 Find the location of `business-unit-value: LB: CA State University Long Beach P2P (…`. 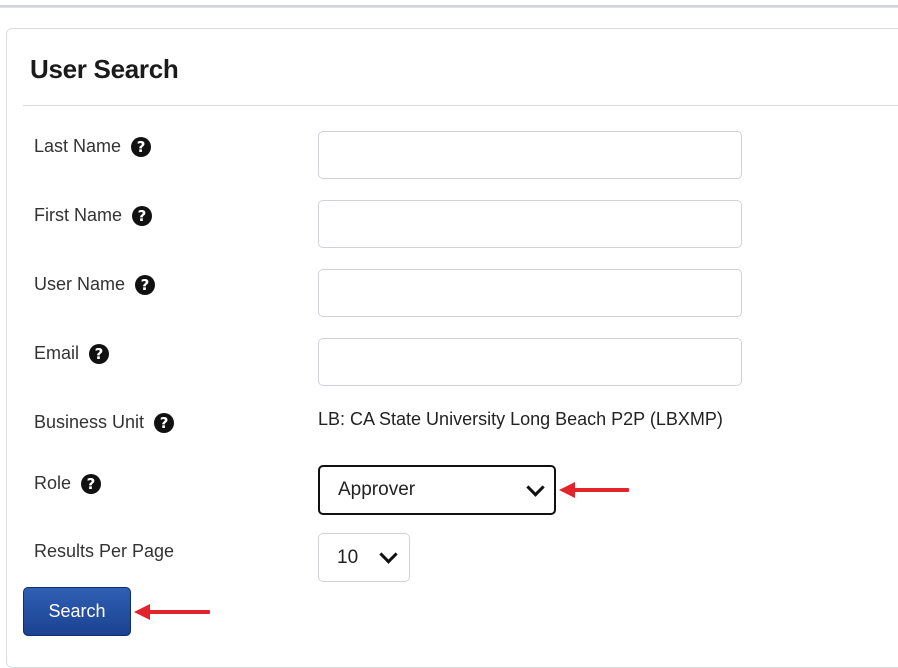

business-unit-value: LB: CA State University Long Beach P2P (… is located at coordinates (520, 419).